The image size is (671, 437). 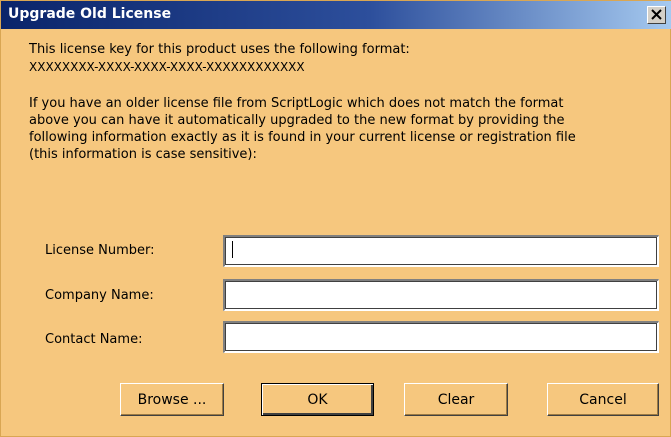 I want to click on license-number-input, so click(x=441, y=251).